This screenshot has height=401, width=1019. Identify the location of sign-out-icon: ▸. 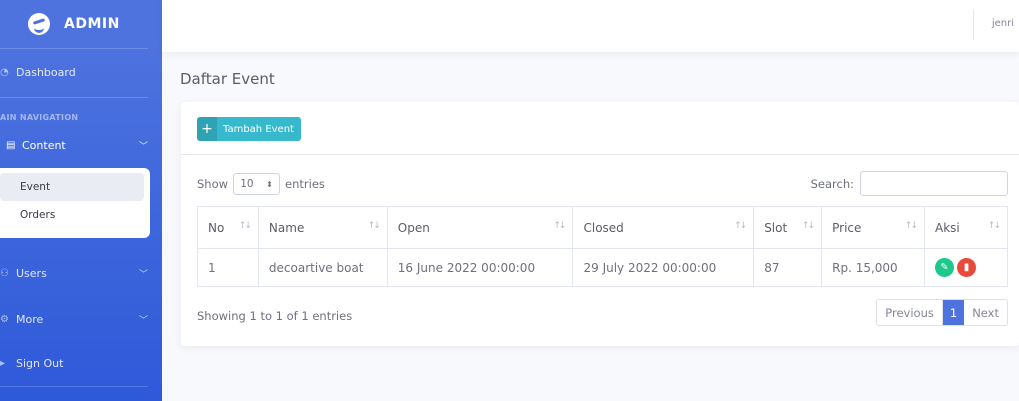
(3, 363).